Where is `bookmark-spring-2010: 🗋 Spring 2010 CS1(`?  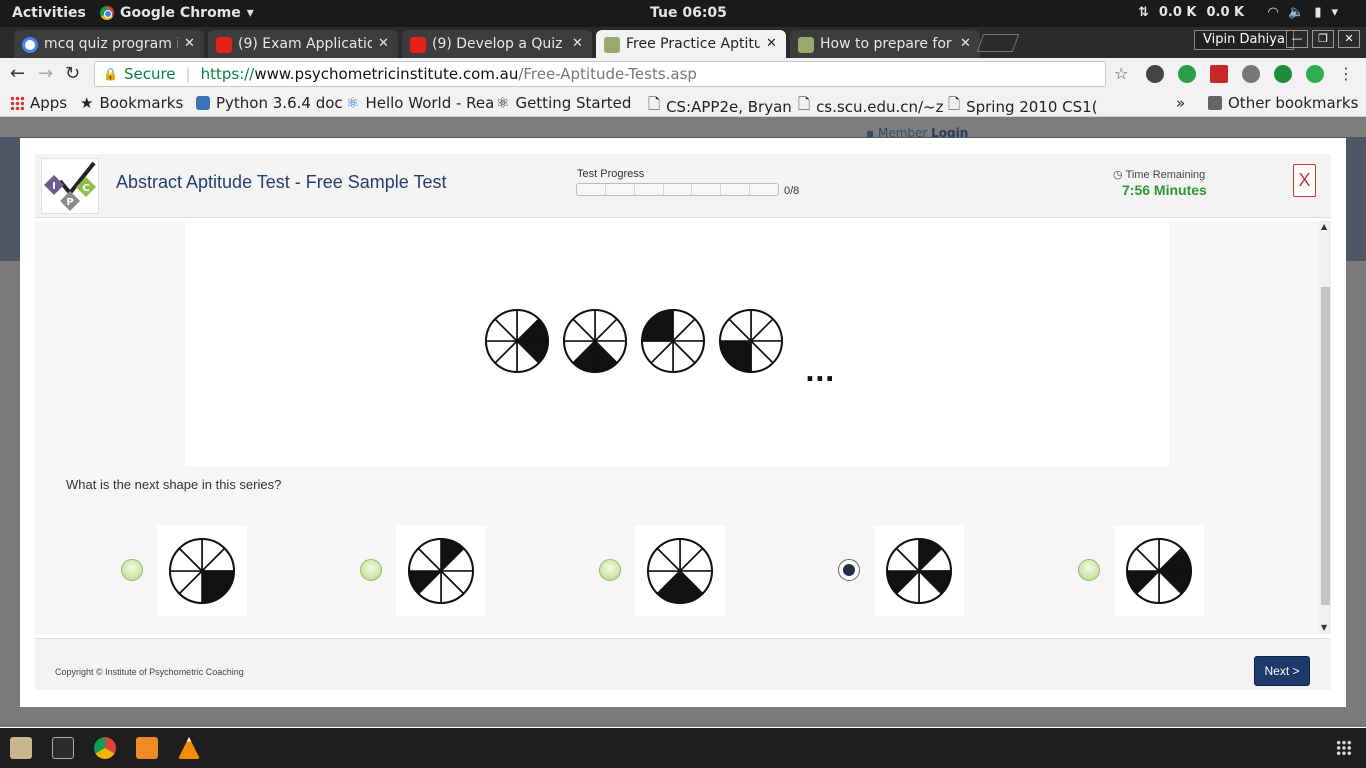
bookmark-spring-2010: 🗋 Spring 2010 CS1( is located at coordinates (1023, 106).